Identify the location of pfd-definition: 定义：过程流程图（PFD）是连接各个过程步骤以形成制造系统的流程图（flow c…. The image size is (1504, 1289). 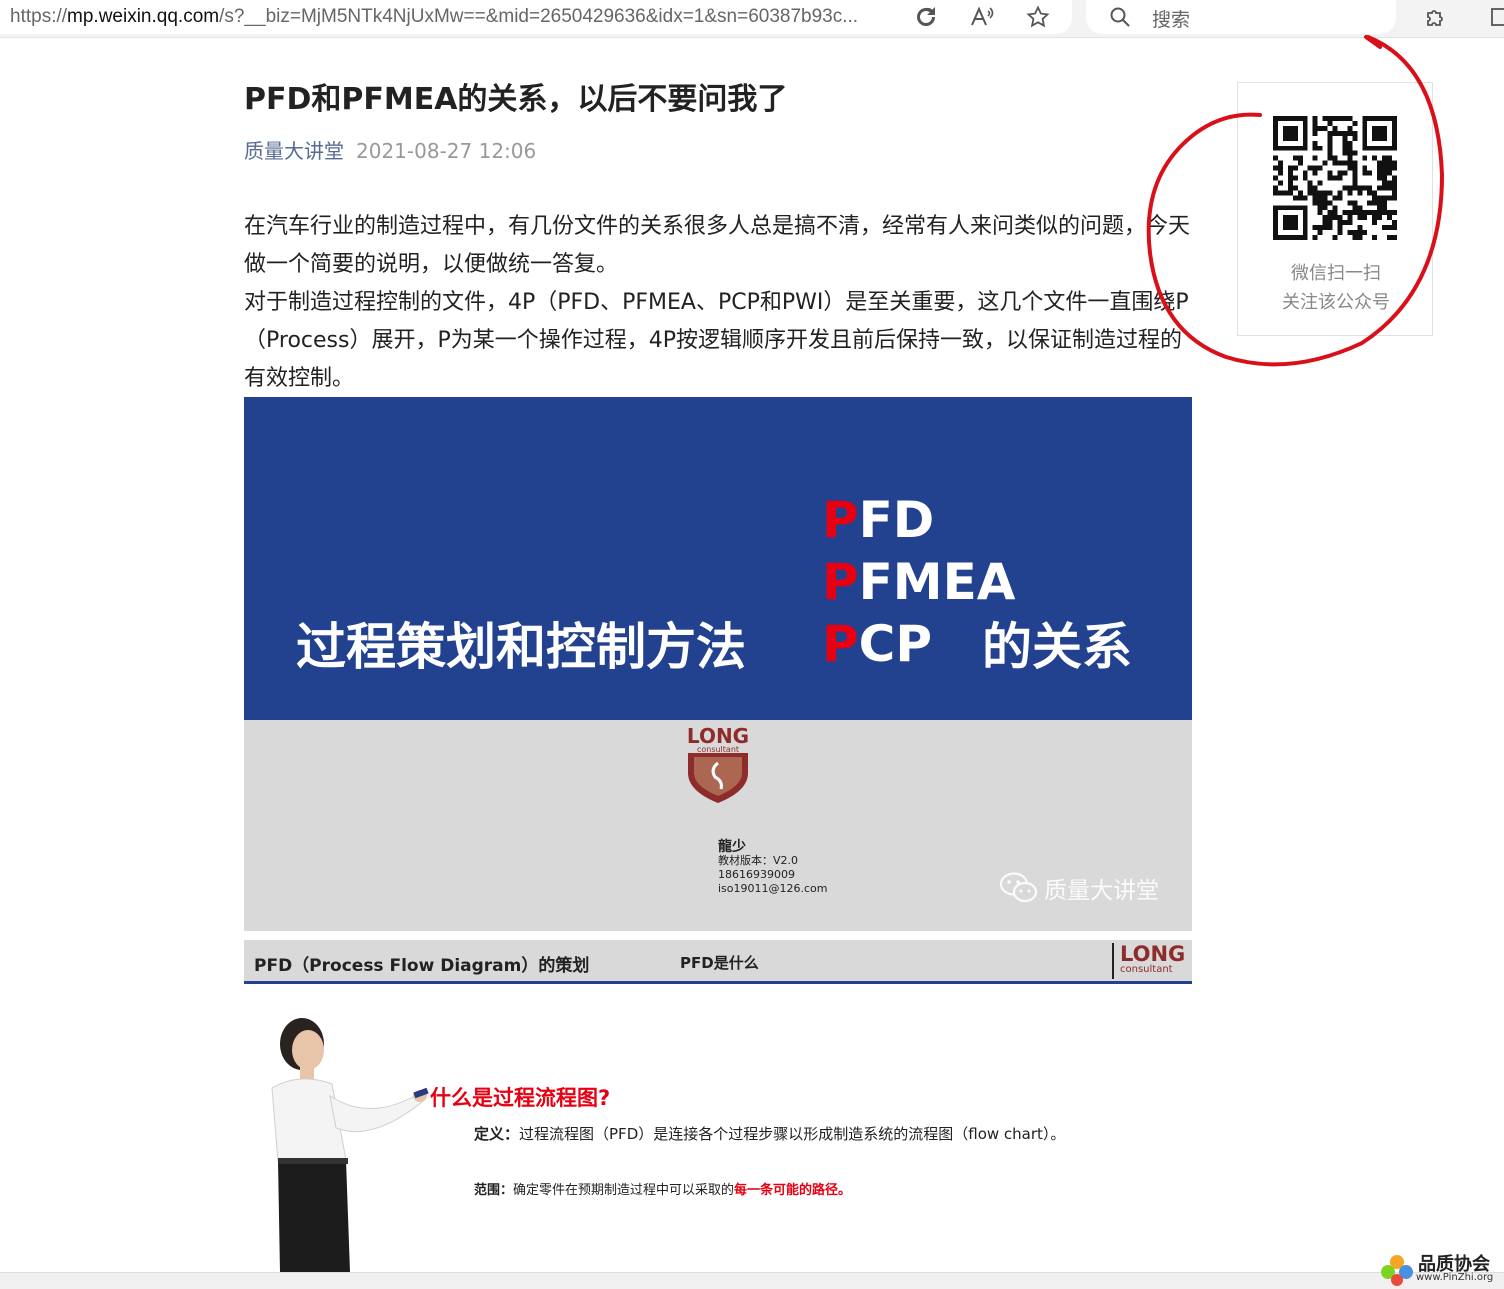
(770, 1134).